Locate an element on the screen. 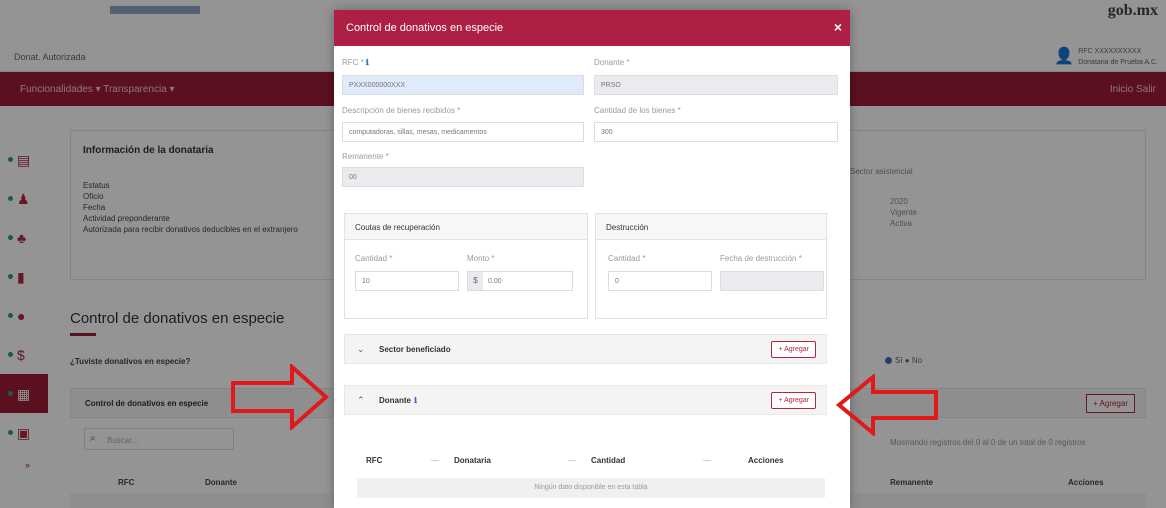 This screenshot has width=1166, height=508. add-sector-button: + Agregar is located at coordinates (793, 349).